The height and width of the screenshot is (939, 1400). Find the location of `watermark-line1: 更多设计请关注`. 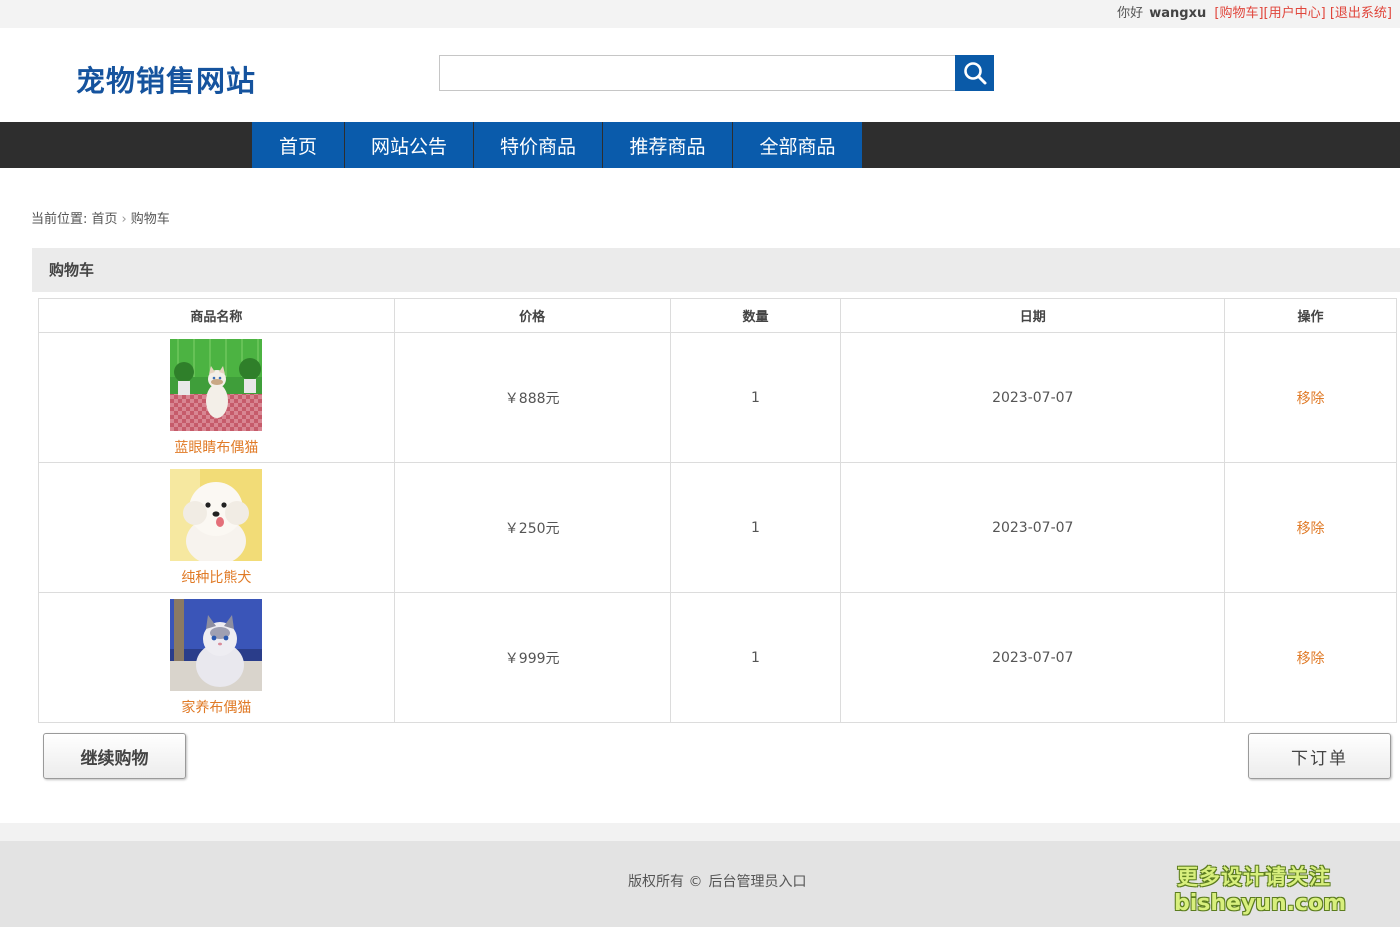

watermark-line1: 更多设计请关注 is located at coordinates (1254, 877).